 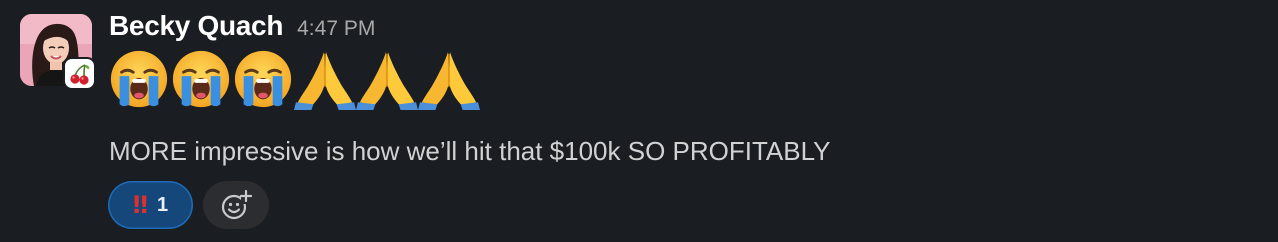 What do you see at coordinates (140, 205) in the screenshot?
I see `double-exclamation-icon: ‼` at bounding box center [140, 205].